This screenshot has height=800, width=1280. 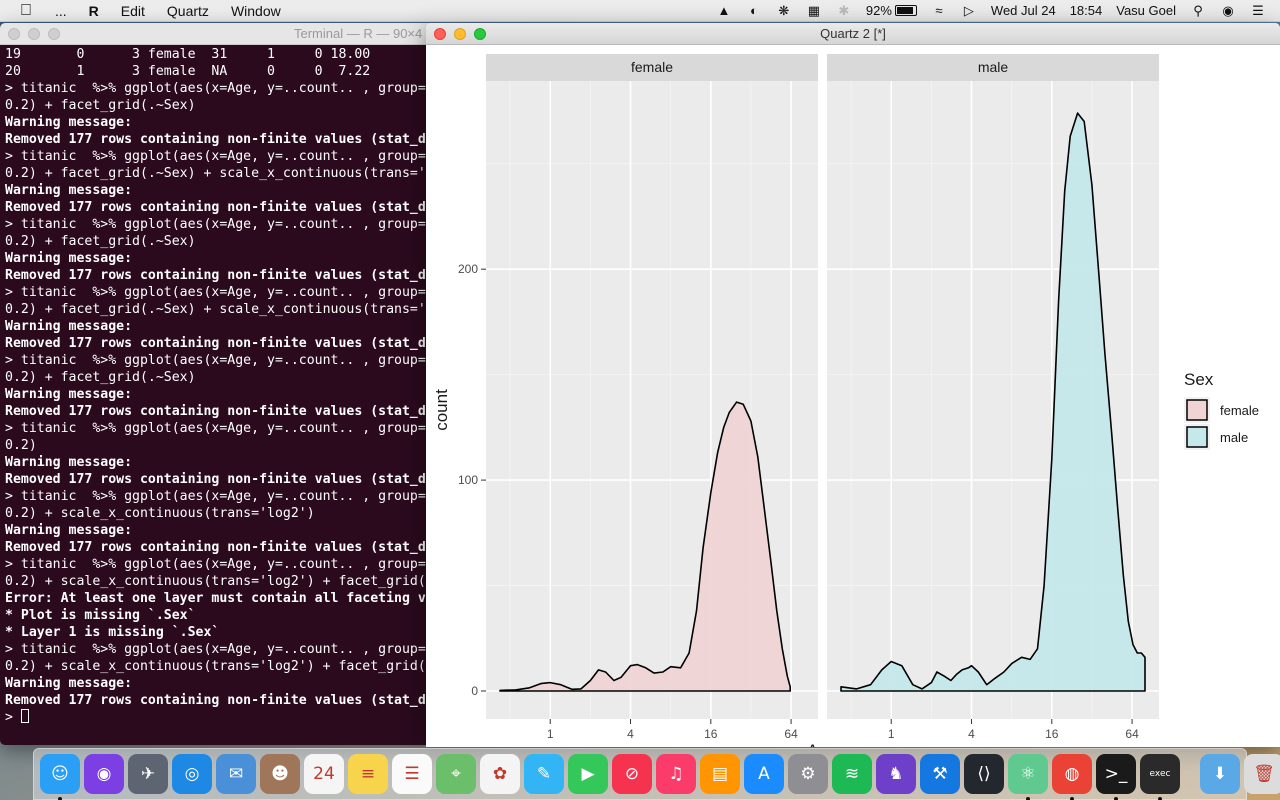 What do you see at coordinates (1028, 774) in the screenshot?
I see `dock-icon-glyph: ⚛` at bounding box center [1028, 774].